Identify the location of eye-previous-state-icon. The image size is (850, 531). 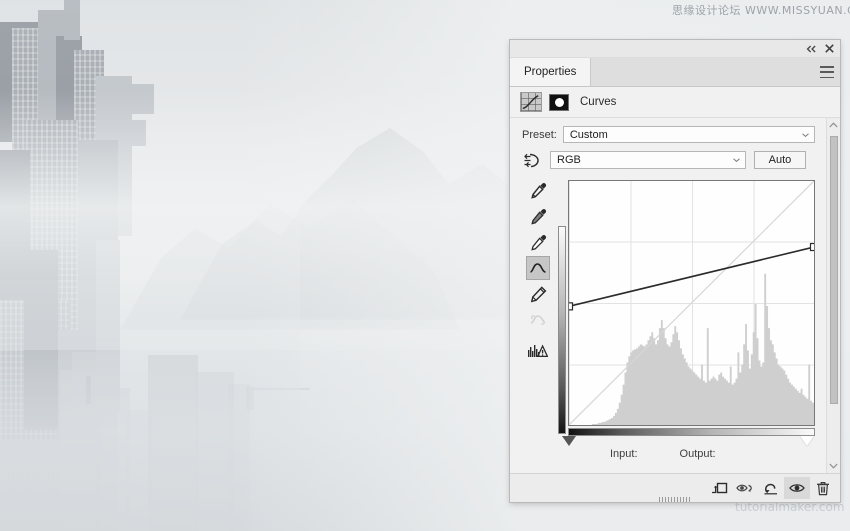
(743, 488).